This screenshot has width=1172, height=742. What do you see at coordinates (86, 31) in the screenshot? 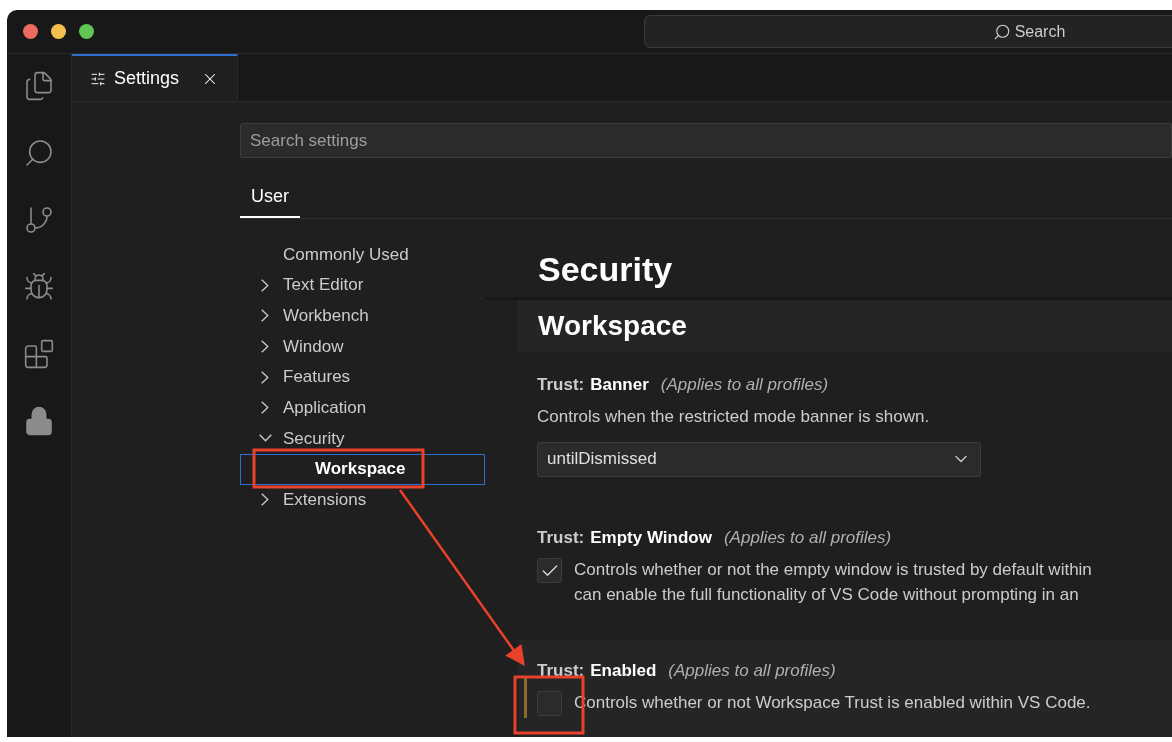
I see `zoom-window-control` at bounding box center [86, 31].